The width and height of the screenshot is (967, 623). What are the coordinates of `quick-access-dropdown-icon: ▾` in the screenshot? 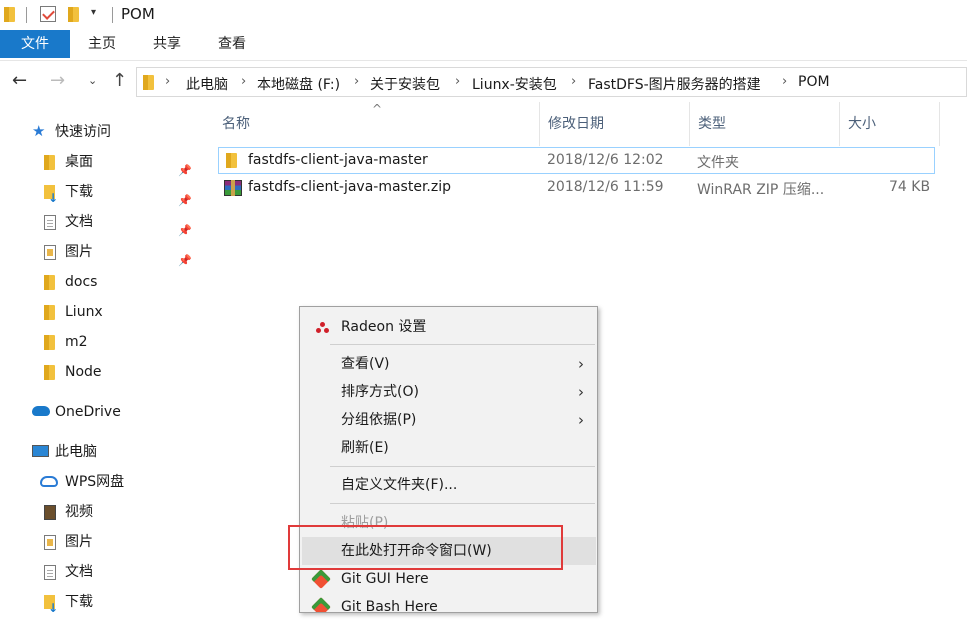 It's located at (93, 12).